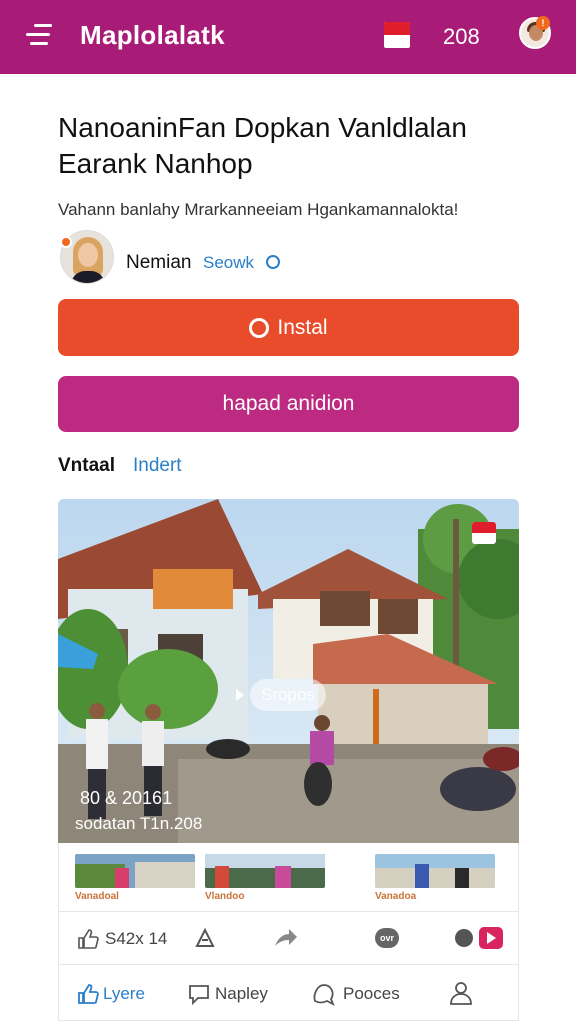  What do you see at coordinates (387, 938) in the screenshot?
I see `more-icon: ovr` at bounding box center [387, 938].